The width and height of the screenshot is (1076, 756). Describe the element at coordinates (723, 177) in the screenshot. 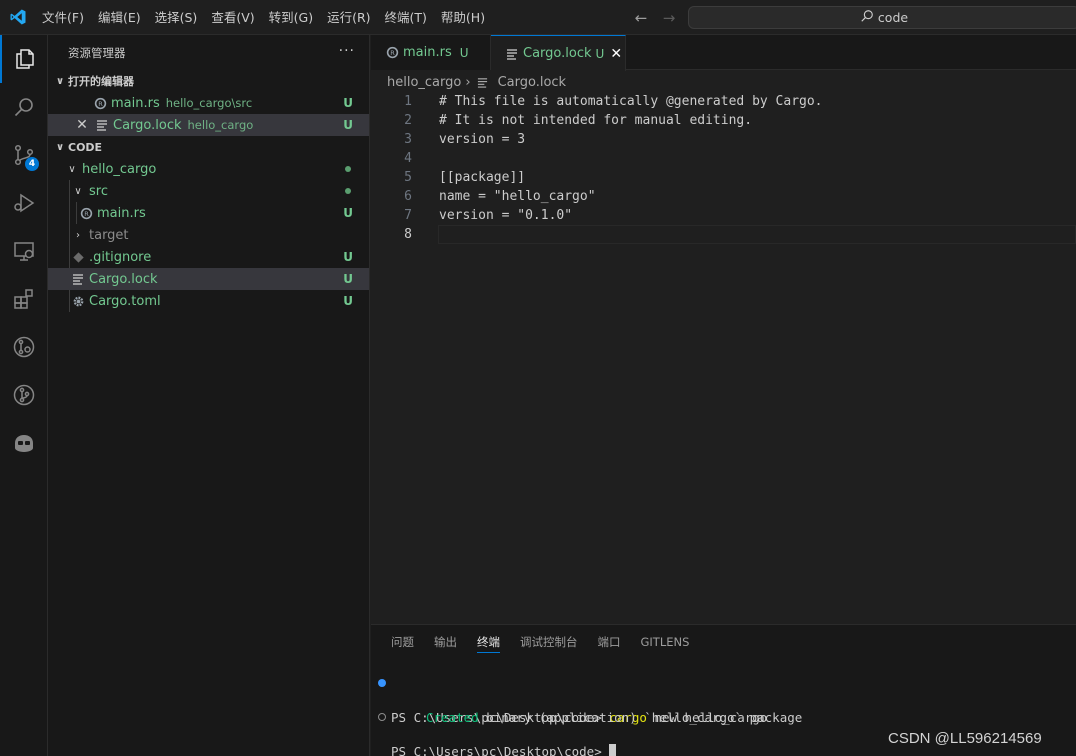

I see `code-line: 5 [[package]]` at that location.